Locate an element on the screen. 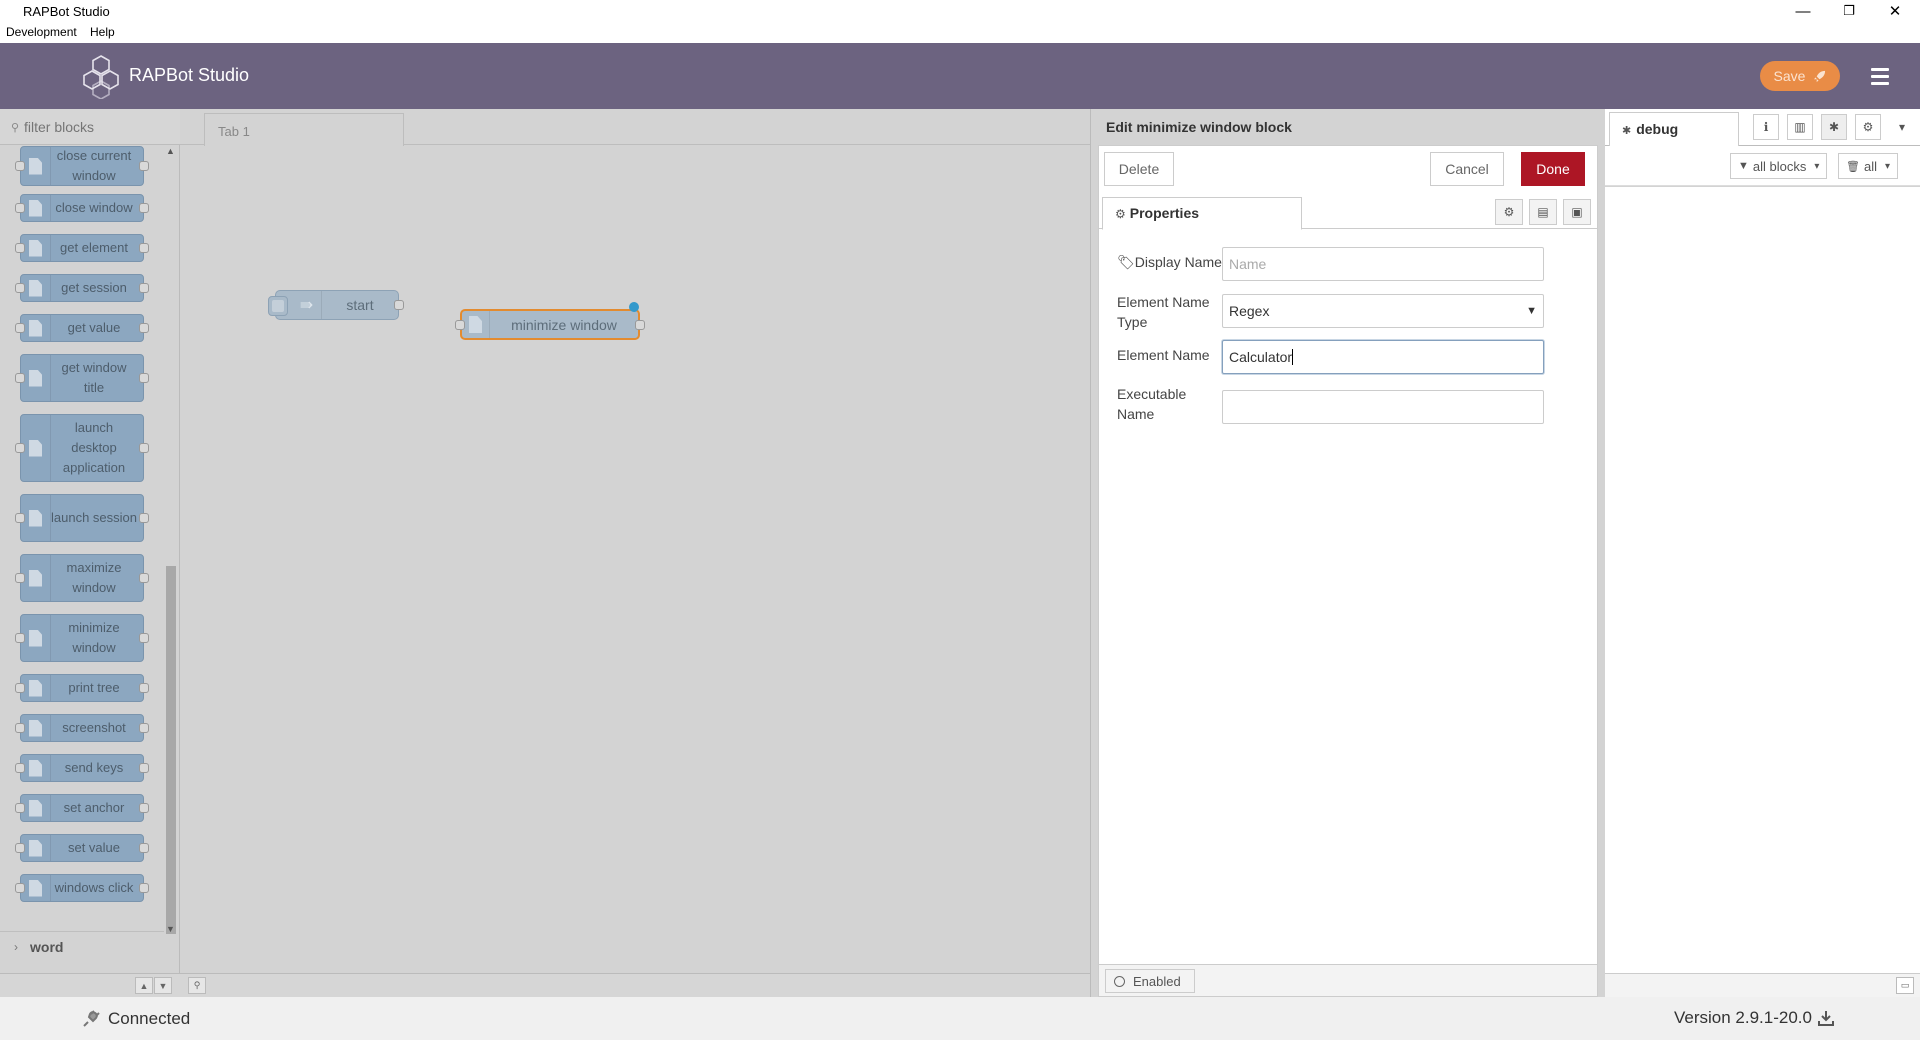  palette-node-print-tree: print tree is located at coordinates (82, 688).